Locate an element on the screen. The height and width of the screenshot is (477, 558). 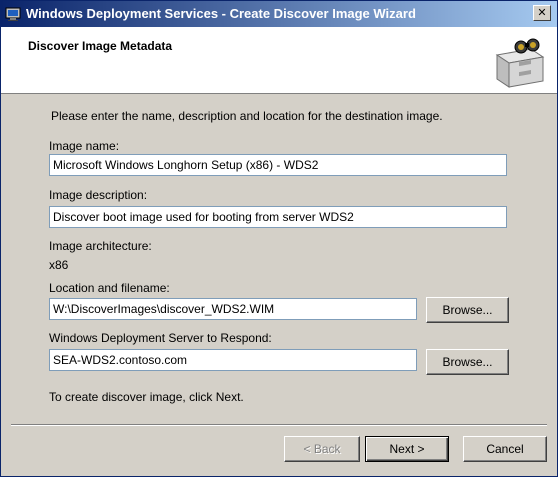
filing-cabinet-binoculars-icon is located at coordinates (520, 63).